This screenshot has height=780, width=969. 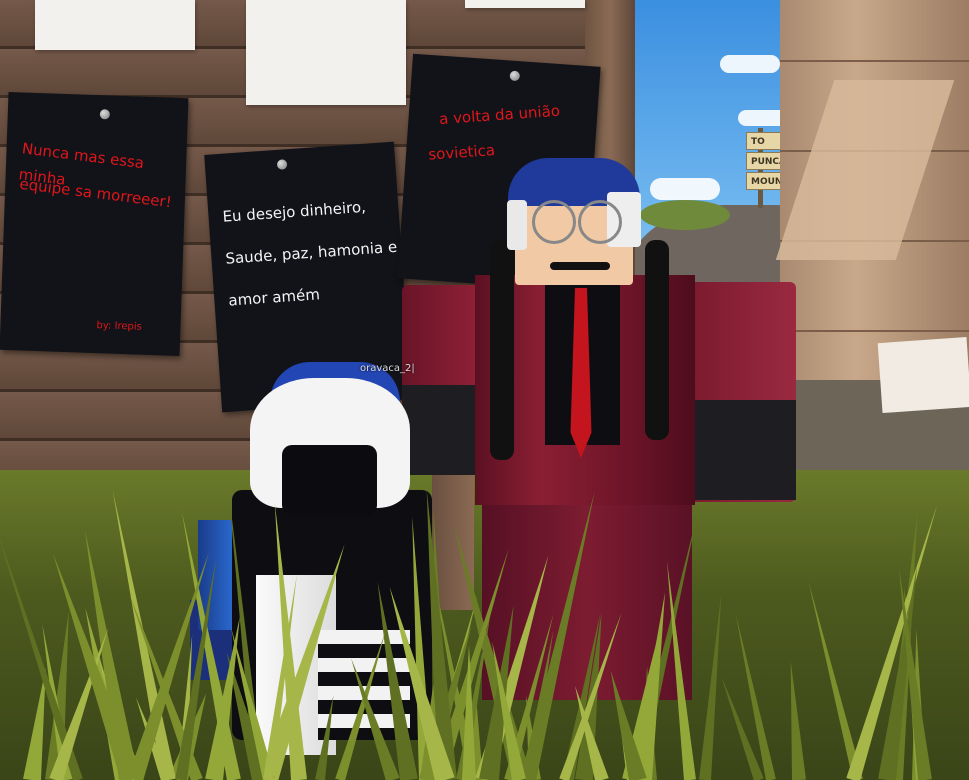 I want to click on note-2-line-1: Eu desejo dinheiro,, so click(x=294, y=211).